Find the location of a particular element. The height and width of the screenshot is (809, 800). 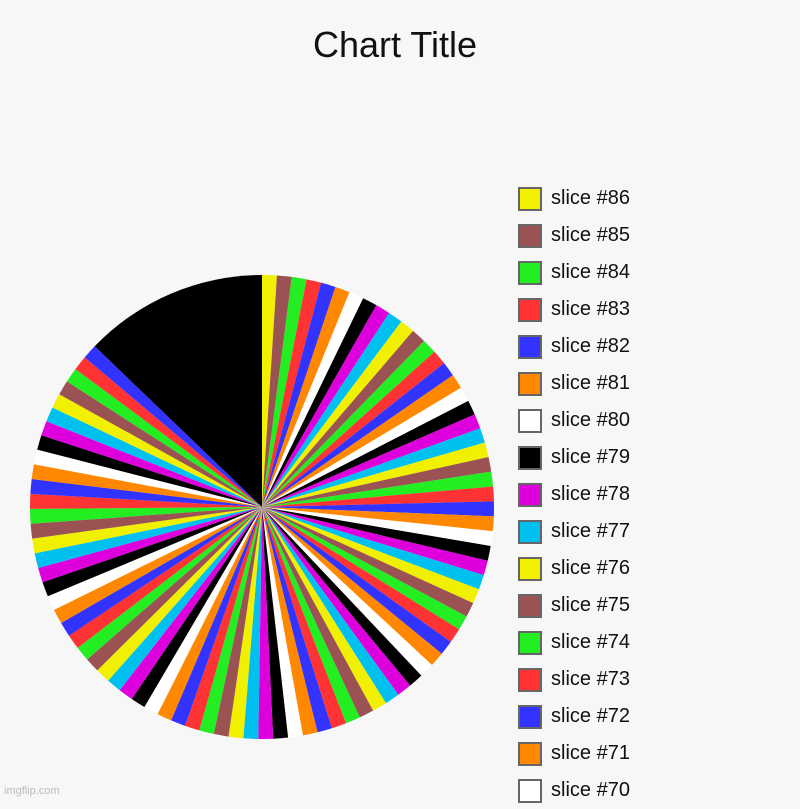

legend-label: slice #84 is located at coordinates (590, 272).